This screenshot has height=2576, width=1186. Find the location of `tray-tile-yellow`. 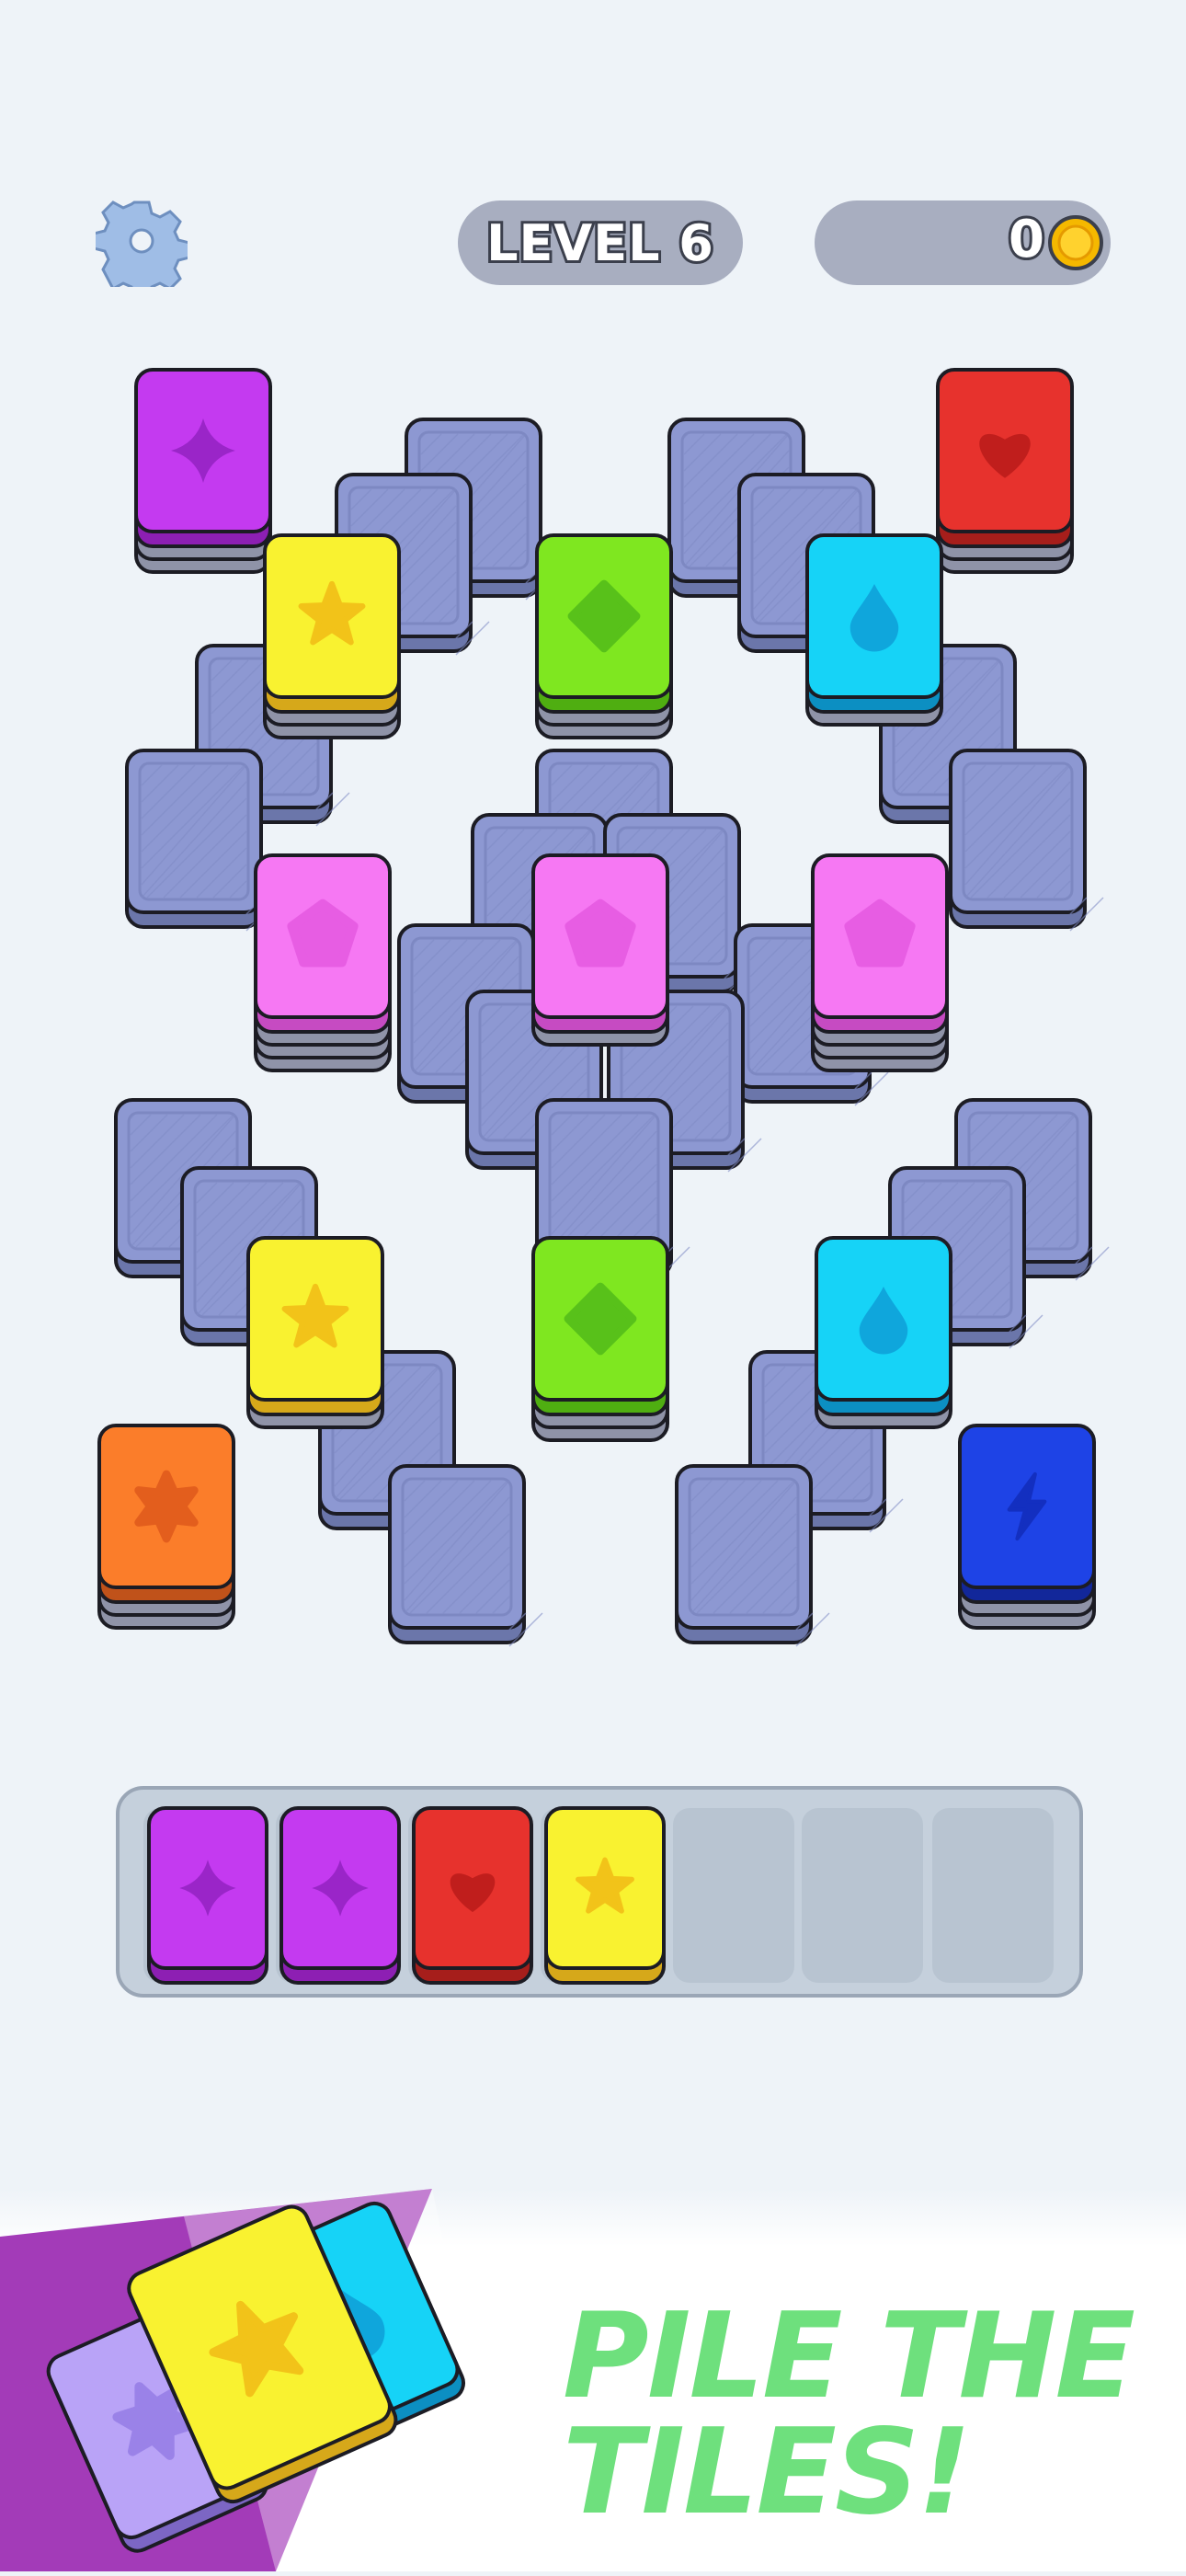

tray-tile-yellow is located at coordinates (604, 1904).